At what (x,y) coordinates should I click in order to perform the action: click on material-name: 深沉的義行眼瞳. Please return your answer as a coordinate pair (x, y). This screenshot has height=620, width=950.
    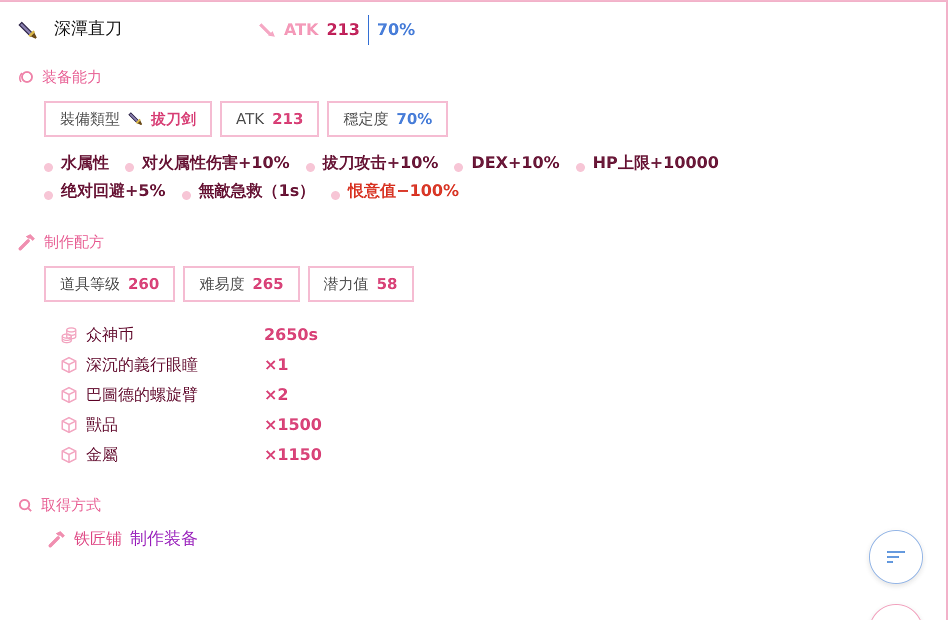
    Looking at the image, I should click on (142, 365).